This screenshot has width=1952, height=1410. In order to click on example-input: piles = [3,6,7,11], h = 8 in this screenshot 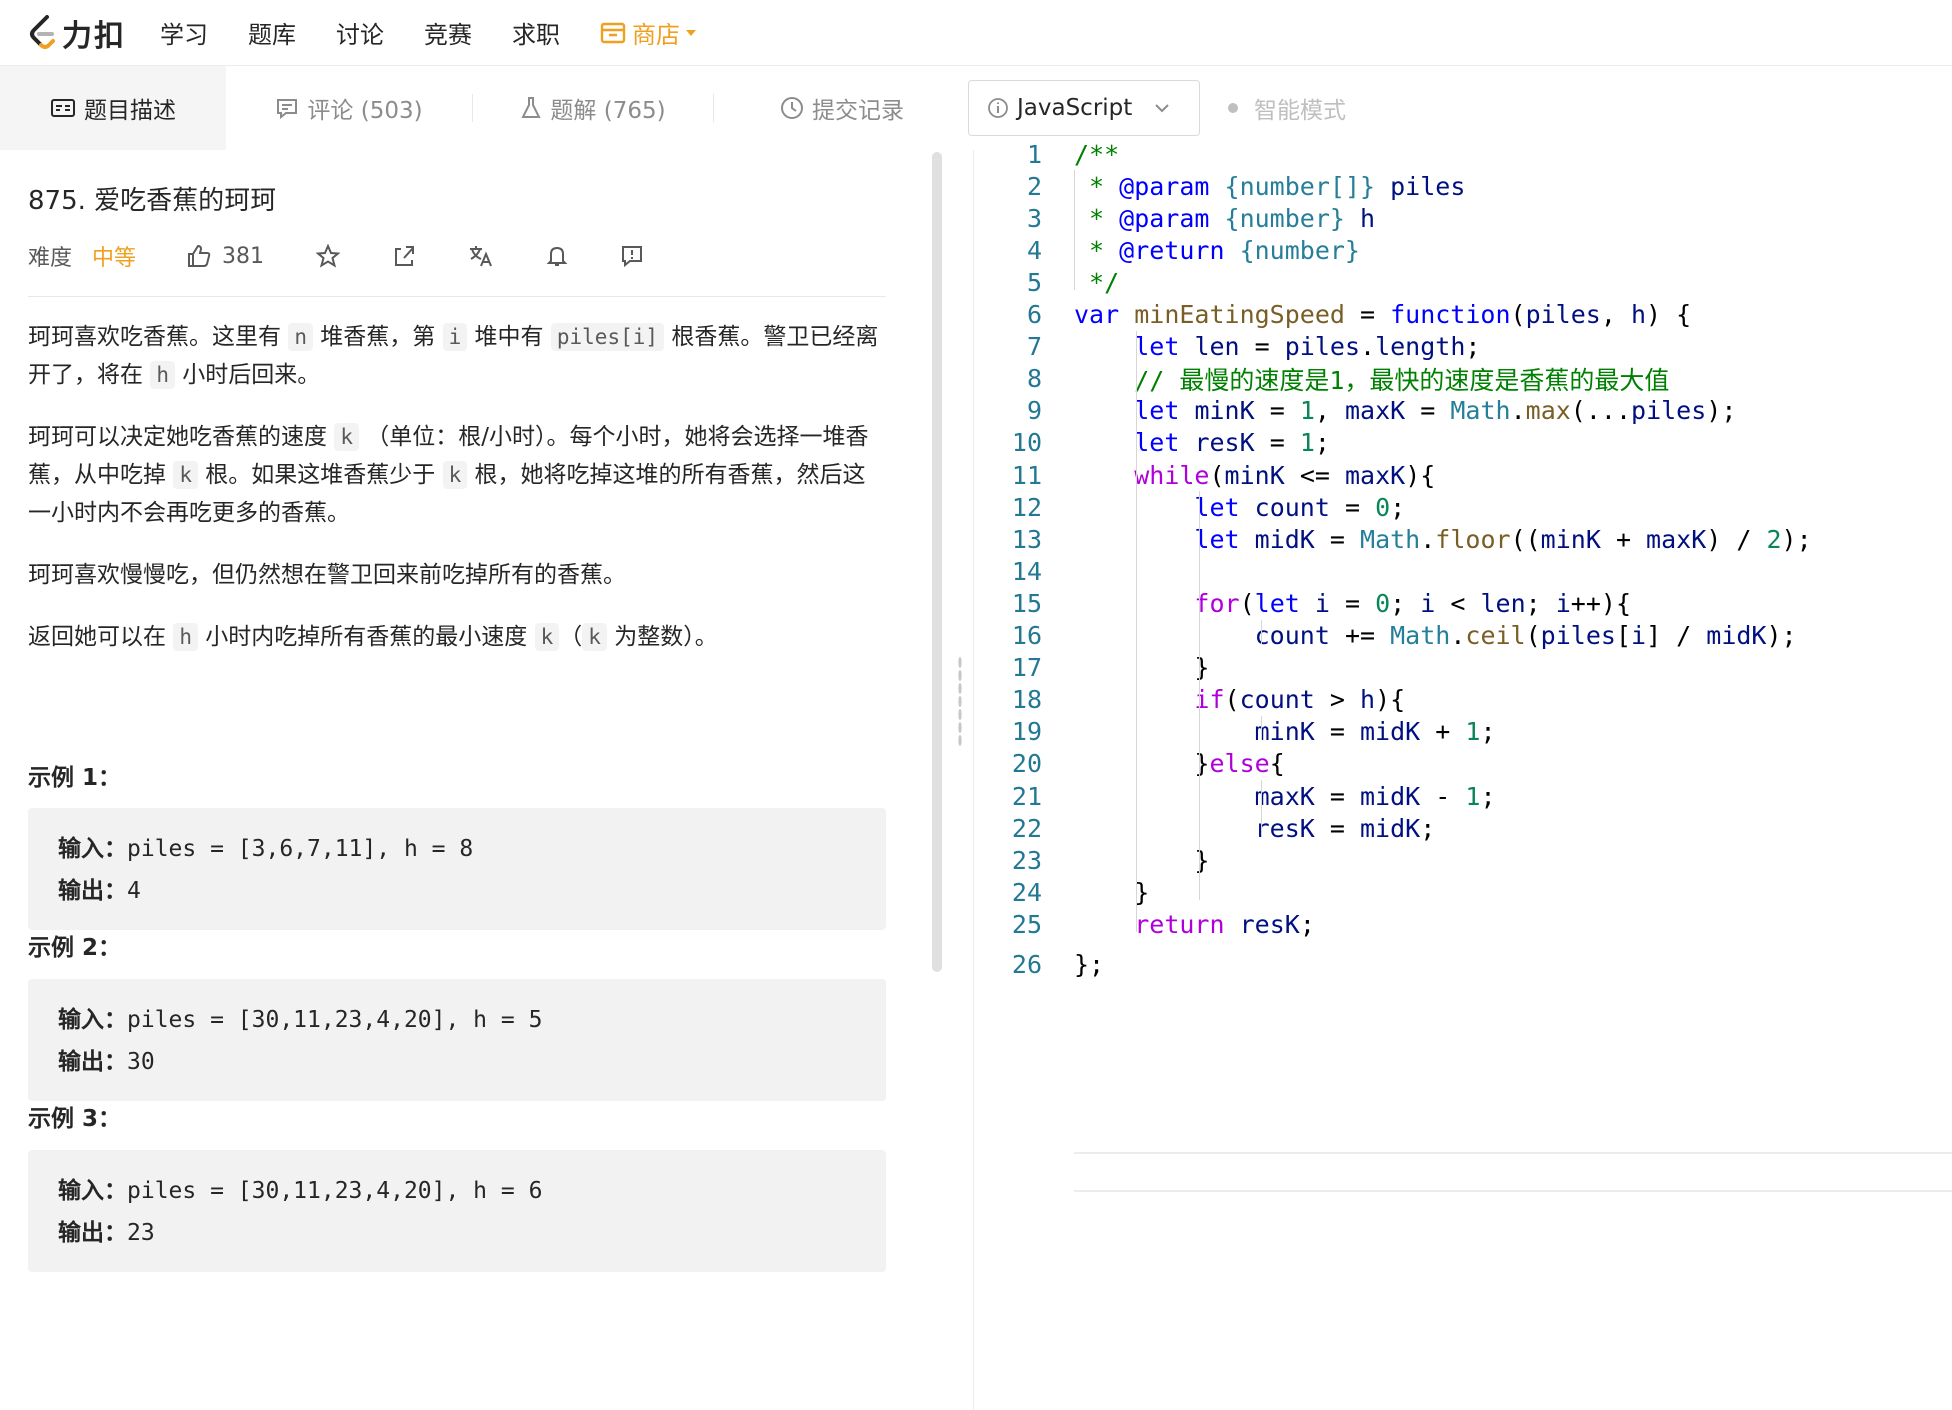, I will do `click(300, 849)`.